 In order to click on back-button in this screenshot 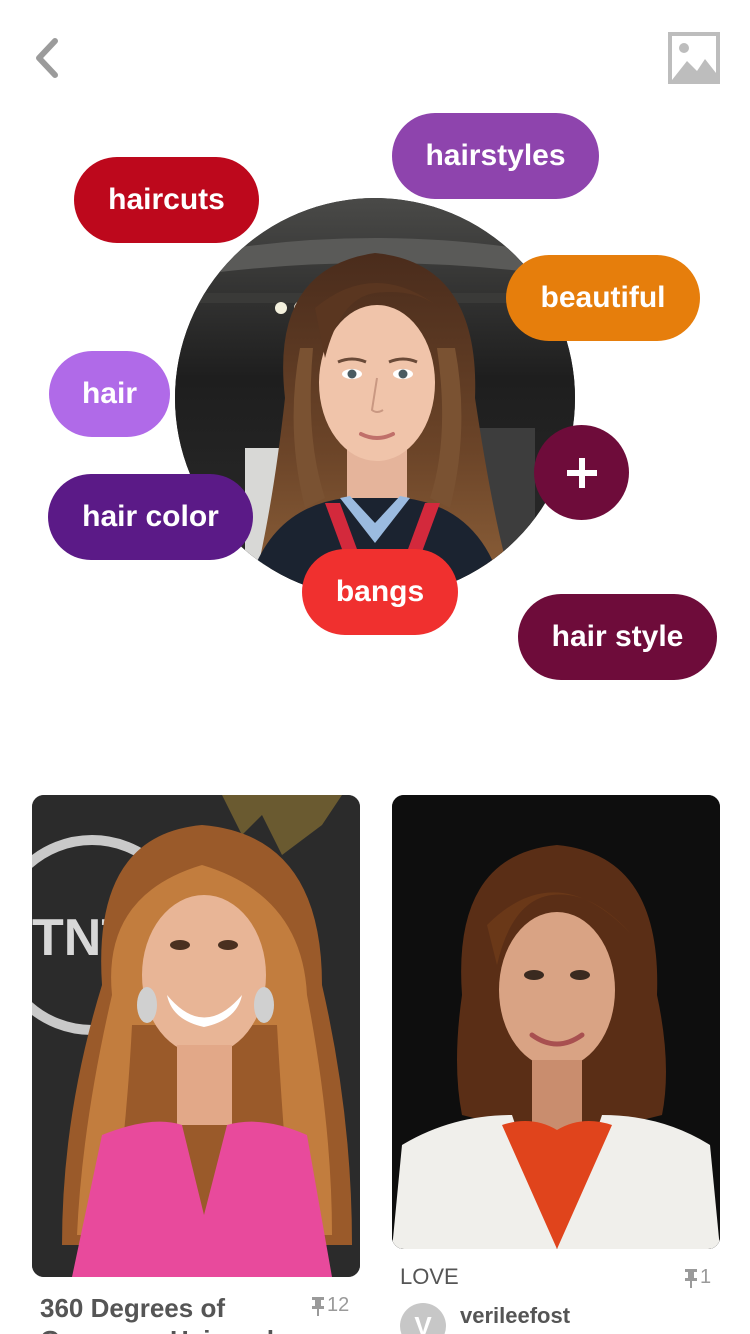, I will do `click(46, 58)`.